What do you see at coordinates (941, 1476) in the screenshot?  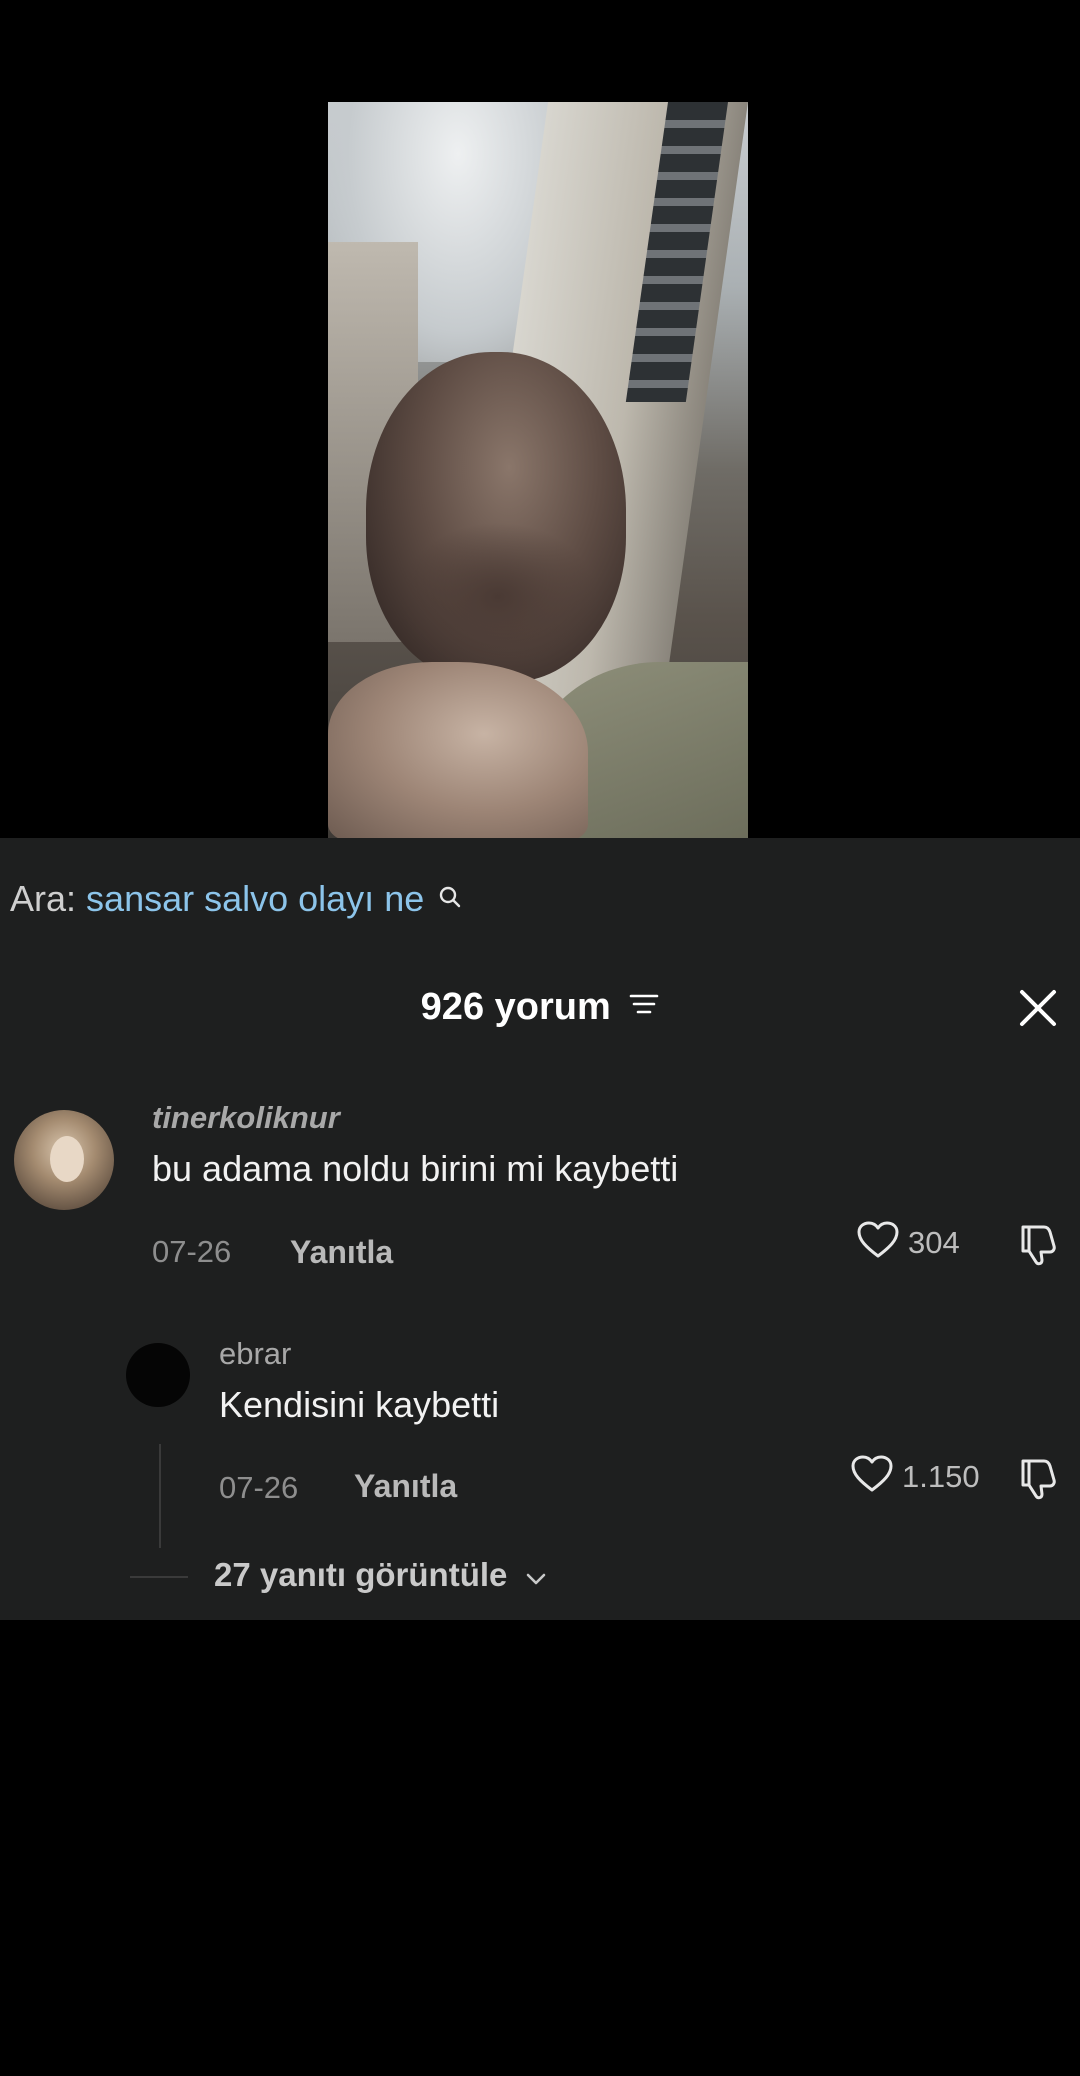 I see `reply-like-count: 1.150` at bounding box center [941, 1476].